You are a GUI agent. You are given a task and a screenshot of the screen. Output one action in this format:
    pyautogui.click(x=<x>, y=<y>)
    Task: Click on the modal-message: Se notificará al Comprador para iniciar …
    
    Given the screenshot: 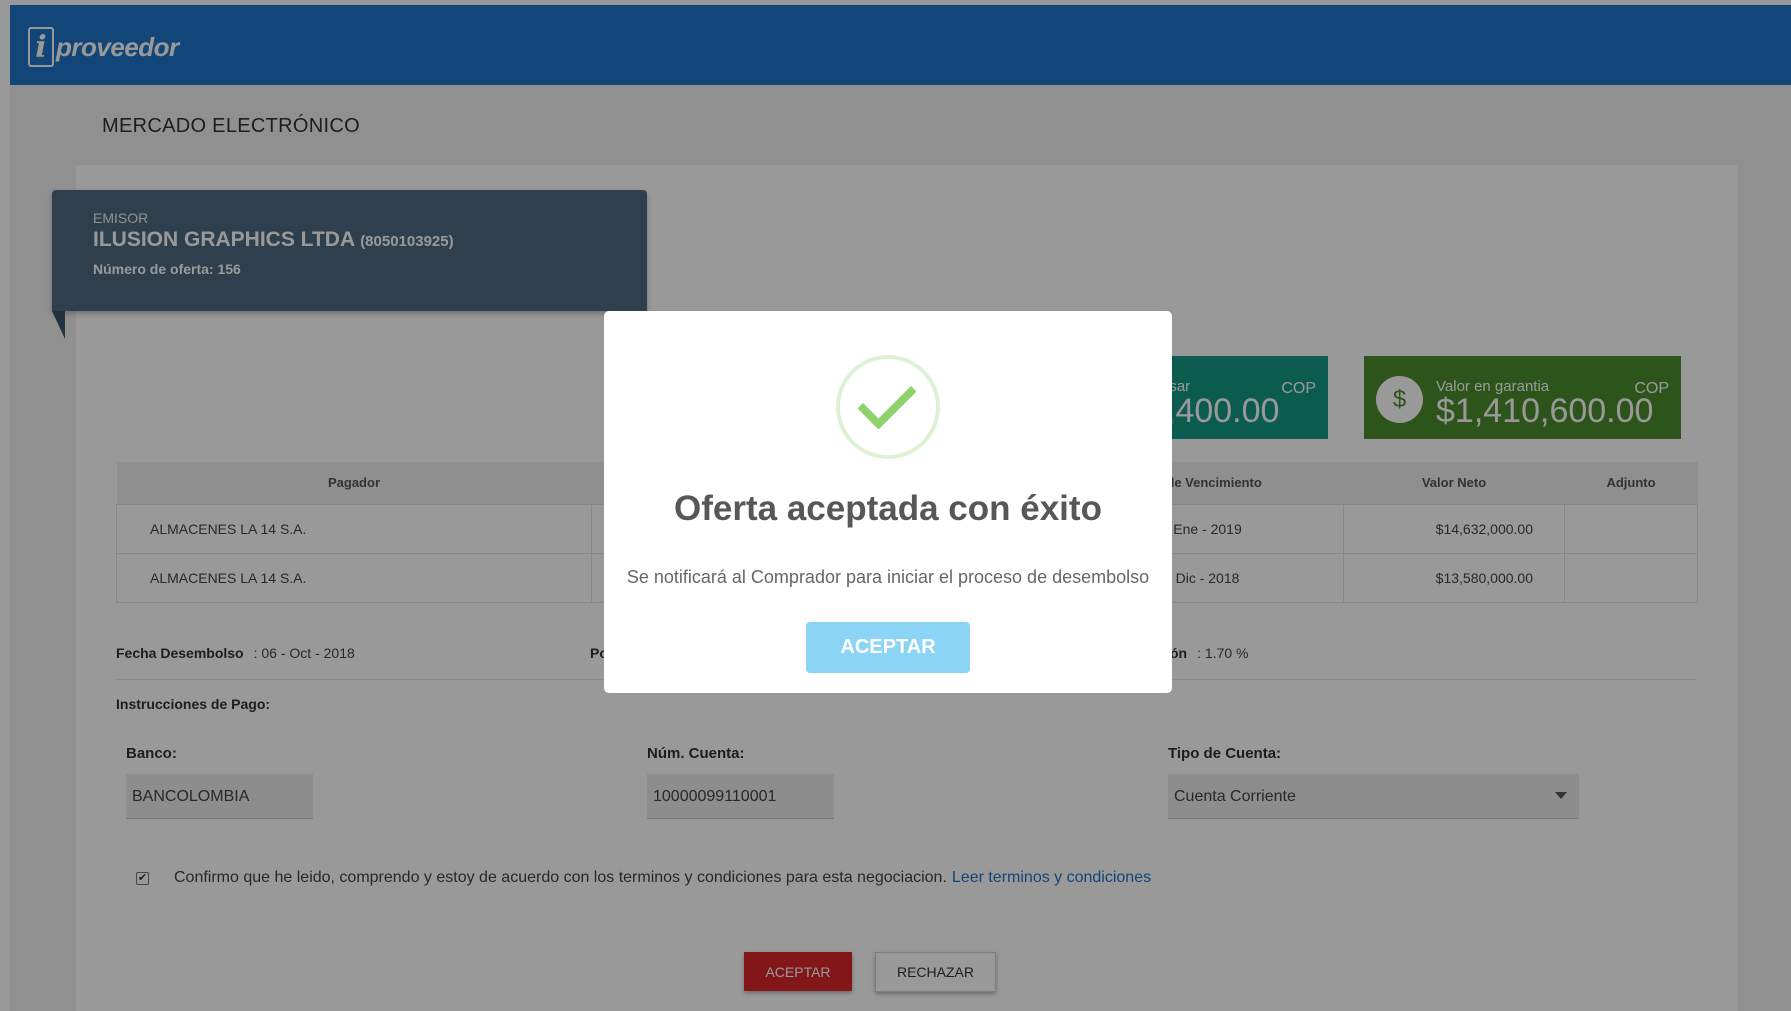 What is the action you would take?
    pyautogui.click(x=888, y=577)
    